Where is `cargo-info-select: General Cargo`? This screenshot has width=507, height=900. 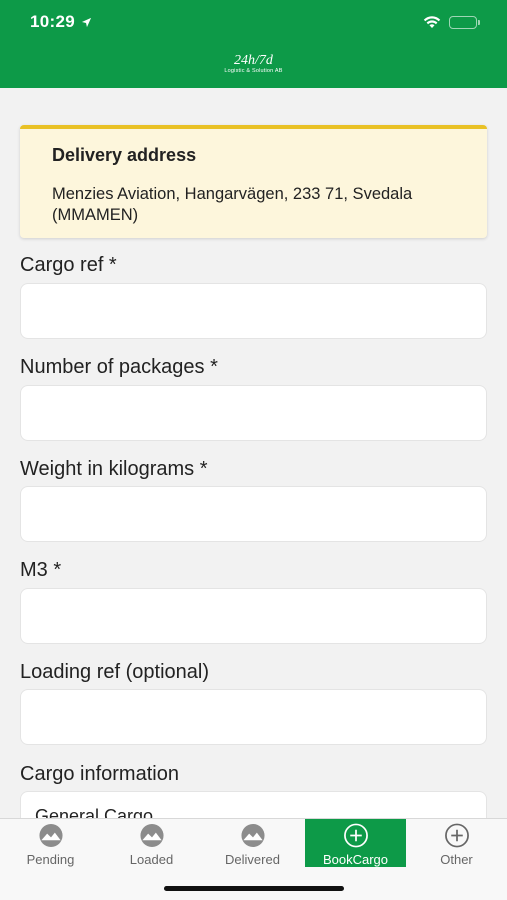
cargo-info-select: General Cargo is located at coordinates (253, 804).